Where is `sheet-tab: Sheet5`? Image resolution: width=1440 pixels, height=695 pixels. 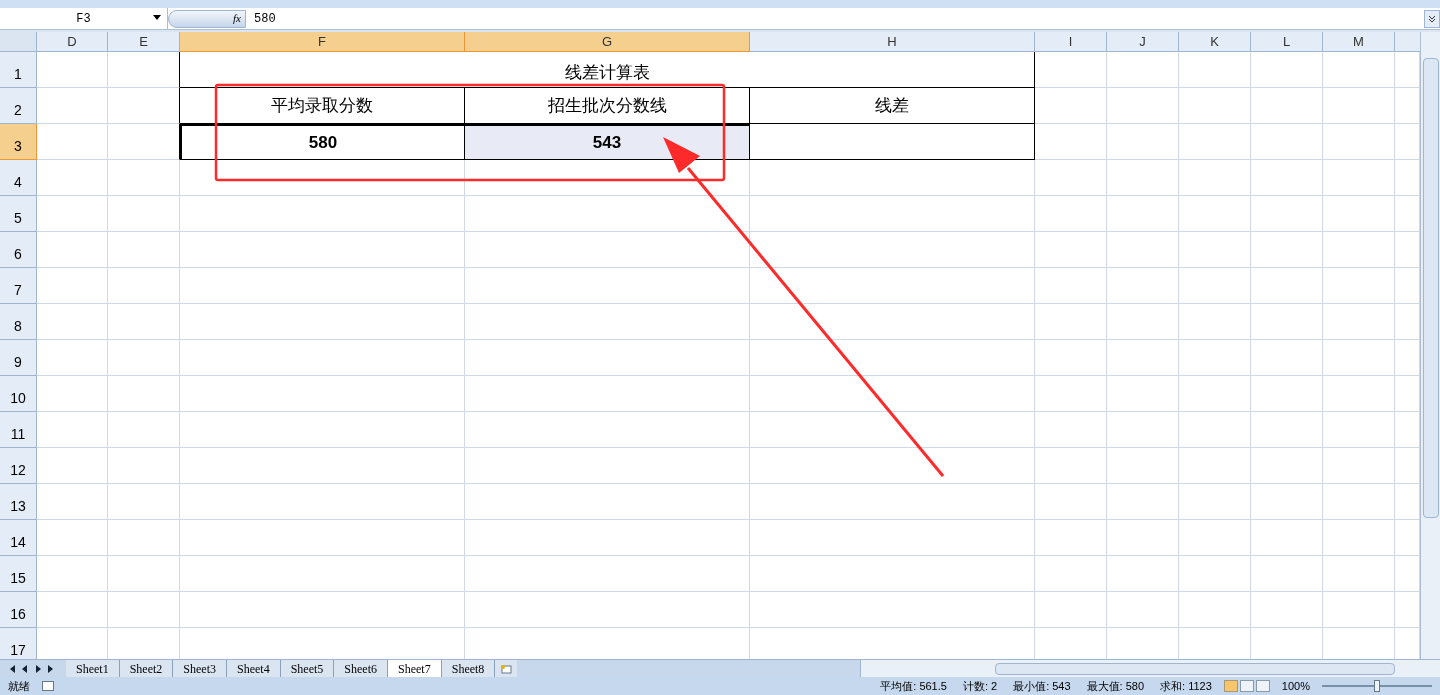
sheet-tab: Sheet5 is located at coordinates (307, 668).